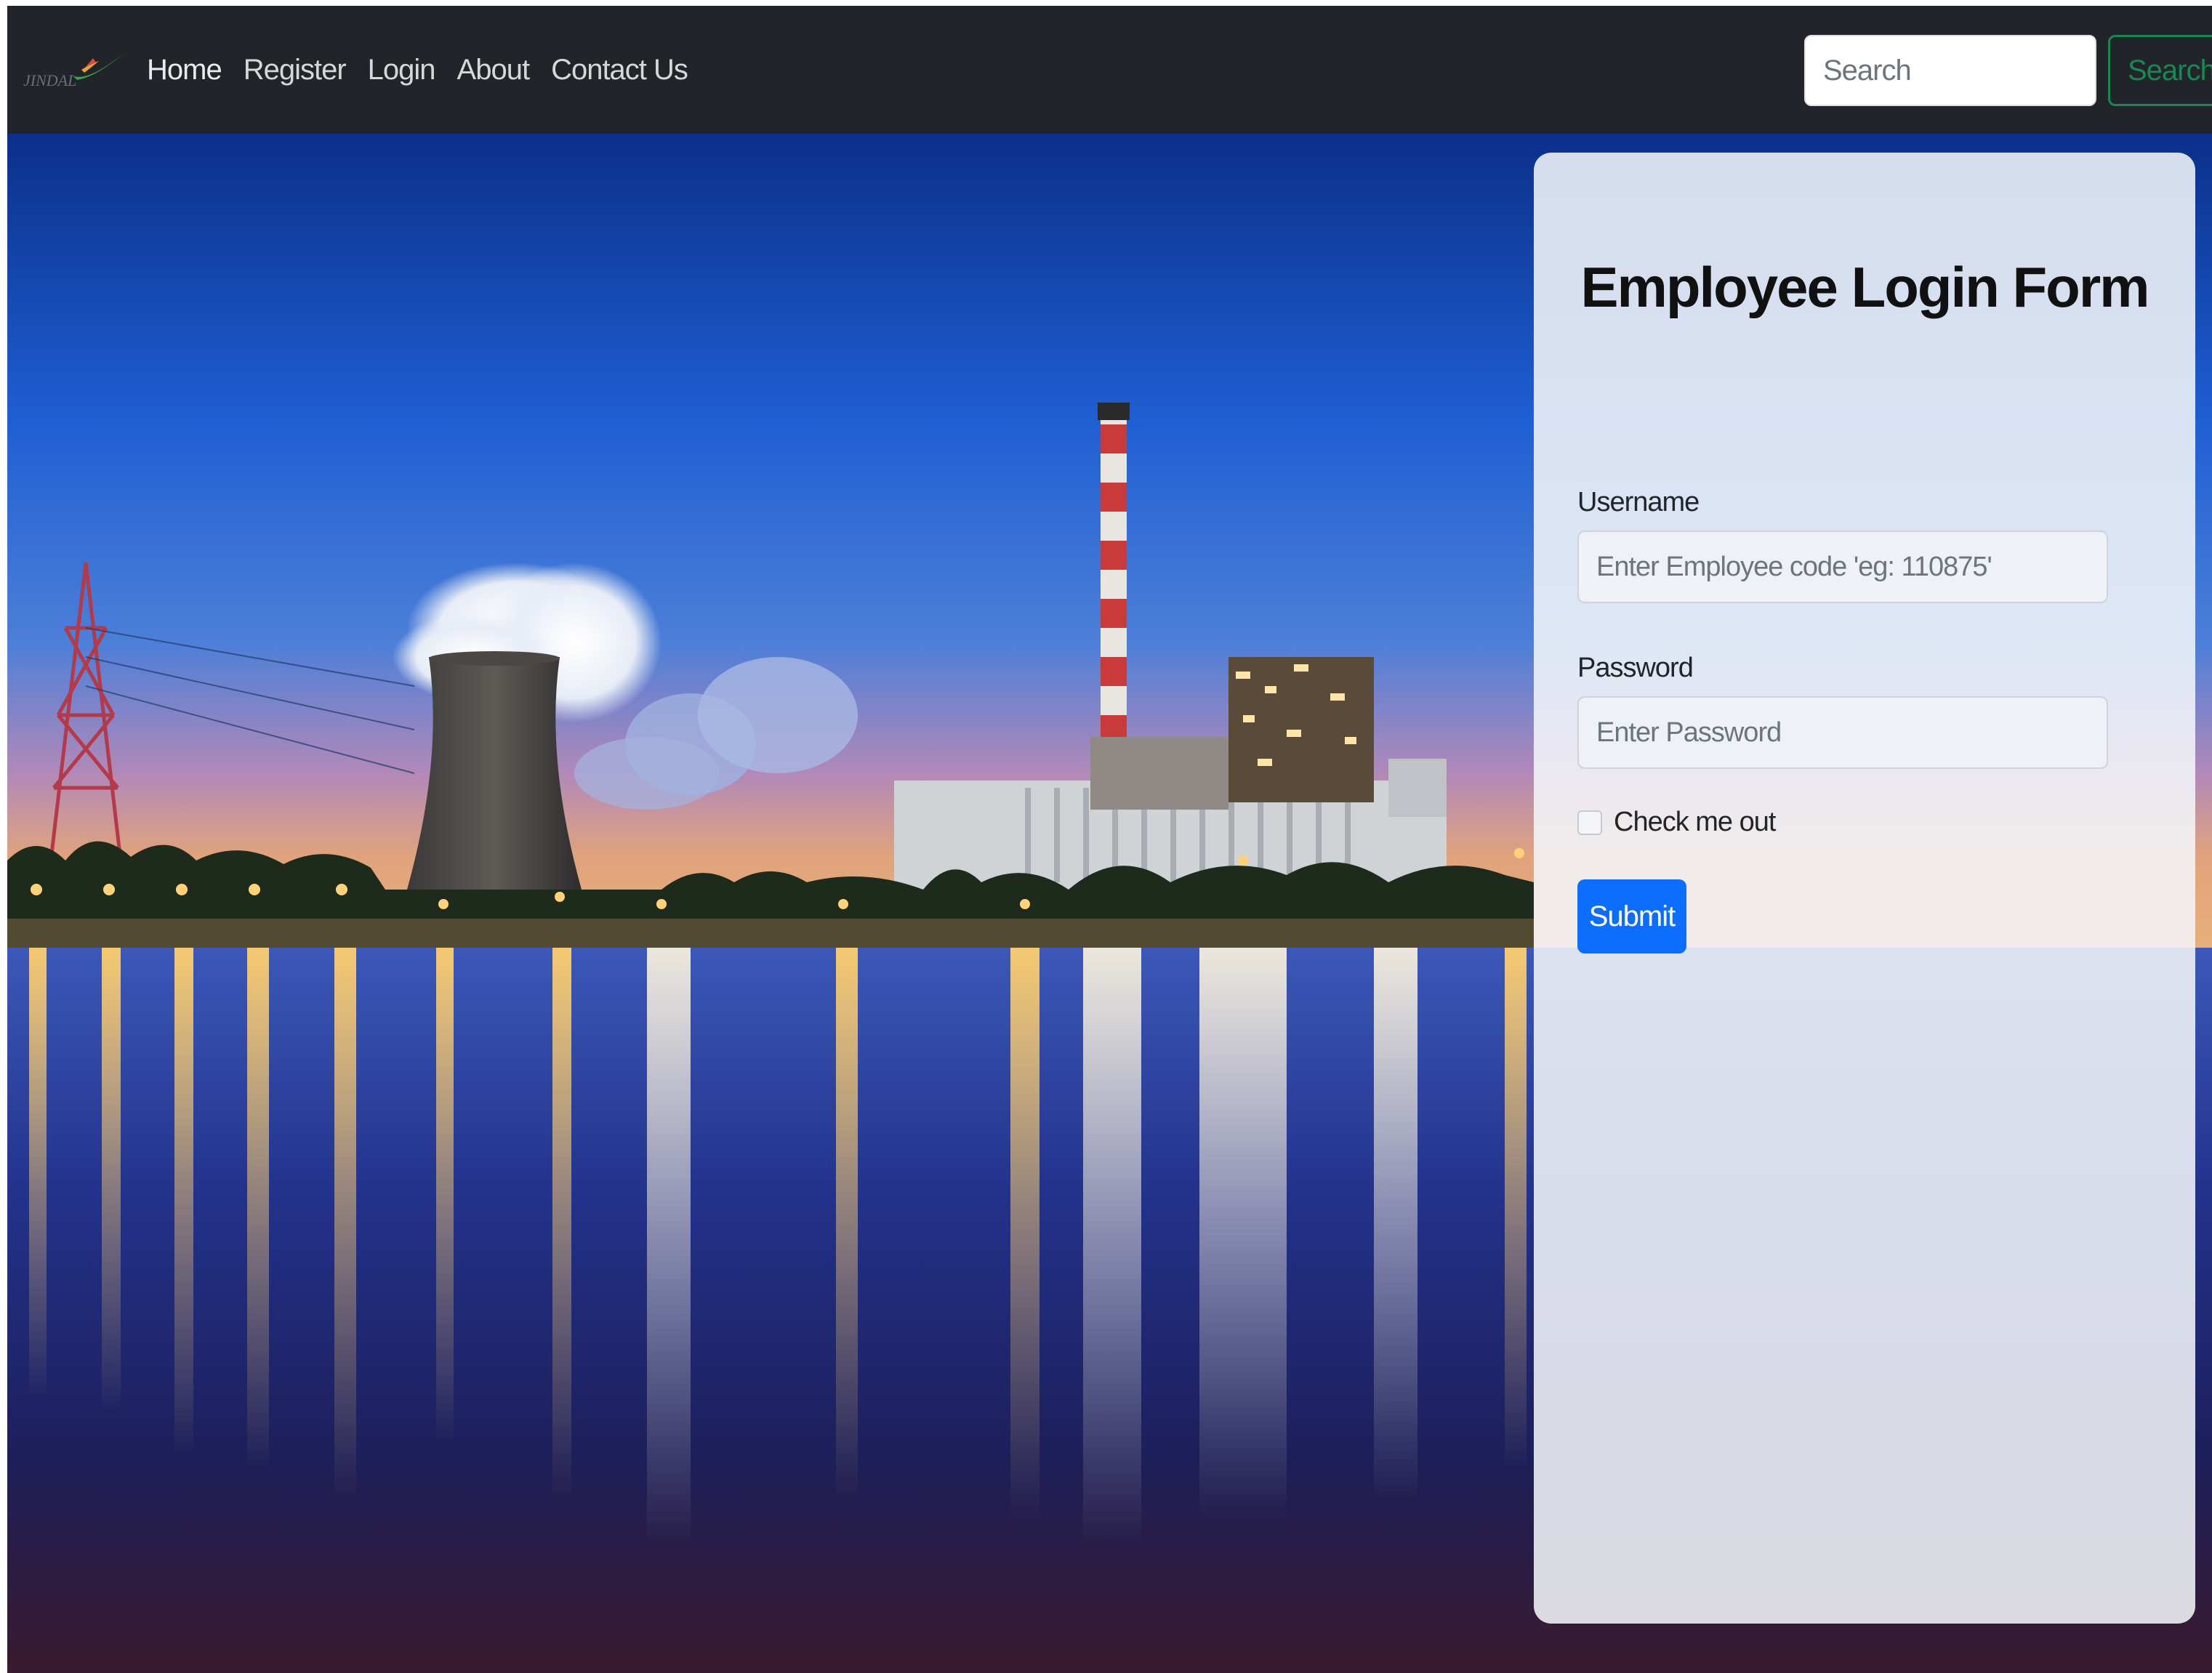  I want to click on submit-button: Submit, so click(1632, 917).